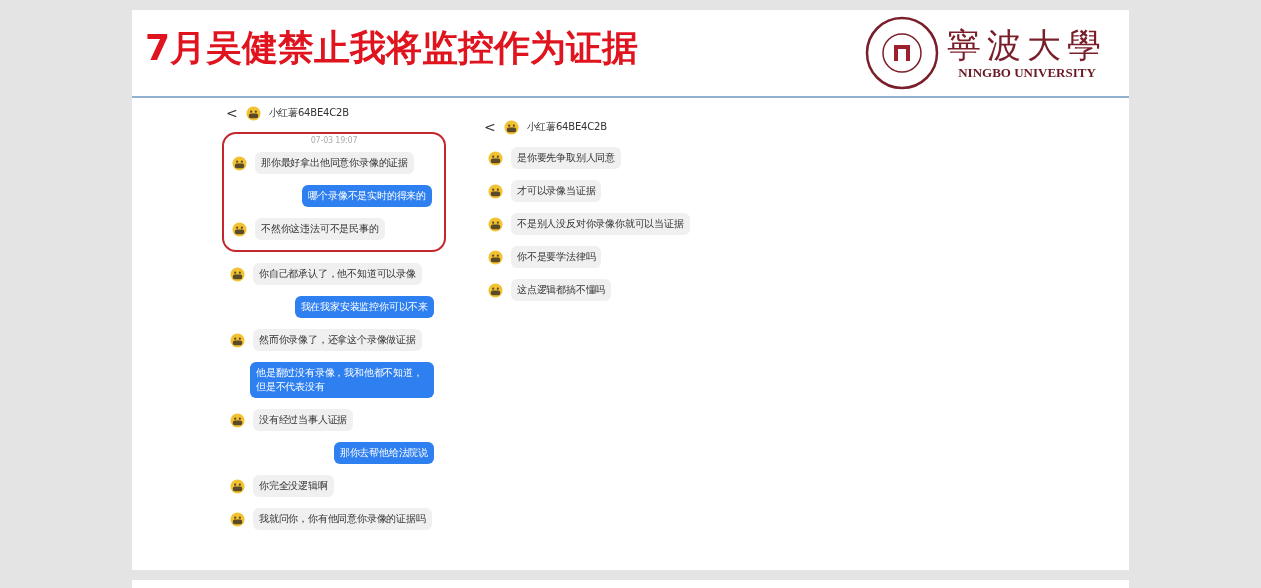  What do you see at coordinates (342, 519) in the screenshot?
I see `message-bubble: 我就问你，你有他同意你录像的证据吗` at bounding box center [342, 519].